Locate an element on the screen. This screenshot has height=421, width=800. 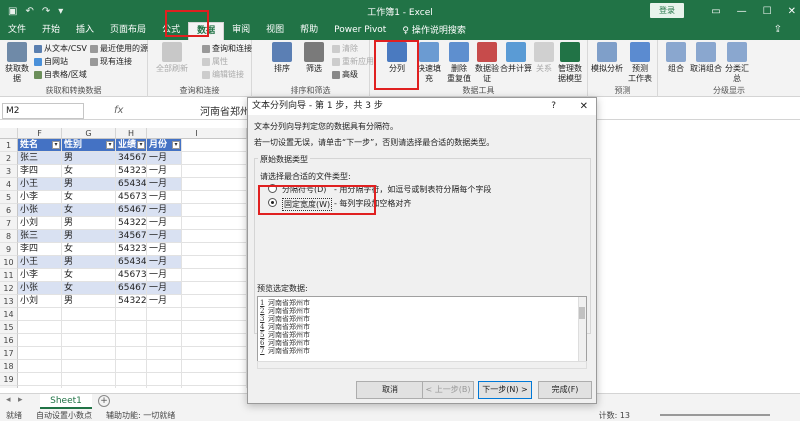
table-cell: 小王 is located at coordinates (40, 184).